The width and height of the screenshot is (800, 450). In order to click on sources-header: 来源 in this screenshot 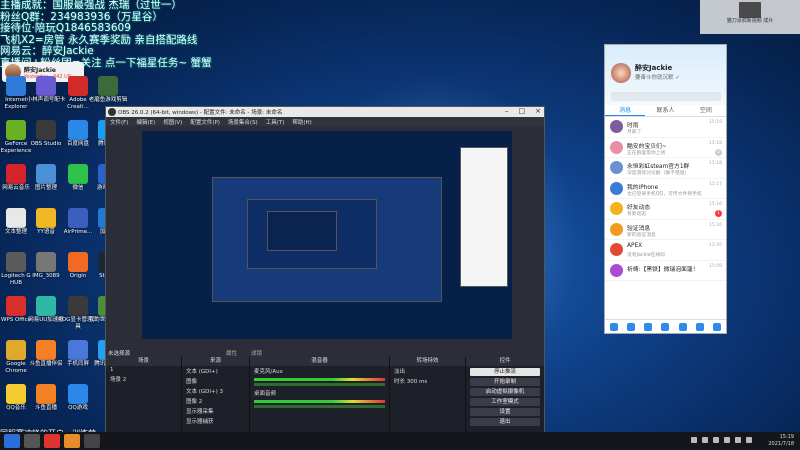, I will do `click(215, 361)`.